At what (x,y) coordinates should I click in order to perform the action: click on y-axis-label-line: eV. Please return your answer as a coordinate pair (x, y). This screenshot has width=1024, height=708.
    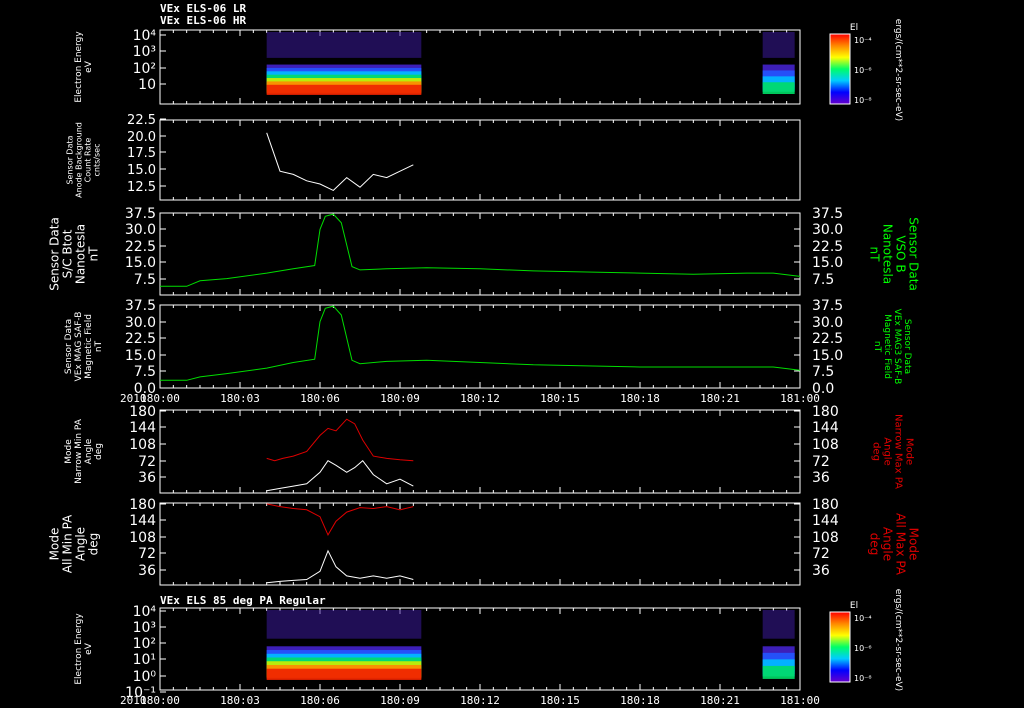
    Looking at the image, I should click on (89, 648).